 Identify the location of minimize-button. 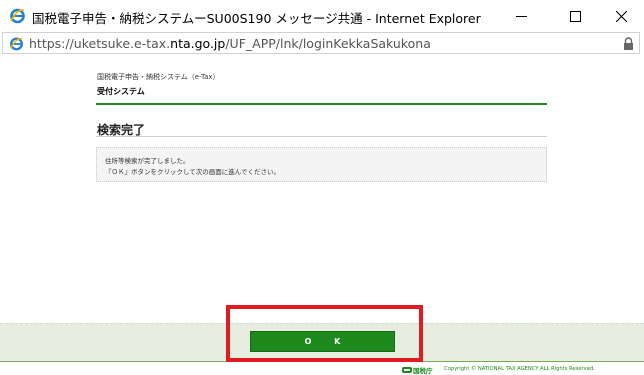
(521, 16).